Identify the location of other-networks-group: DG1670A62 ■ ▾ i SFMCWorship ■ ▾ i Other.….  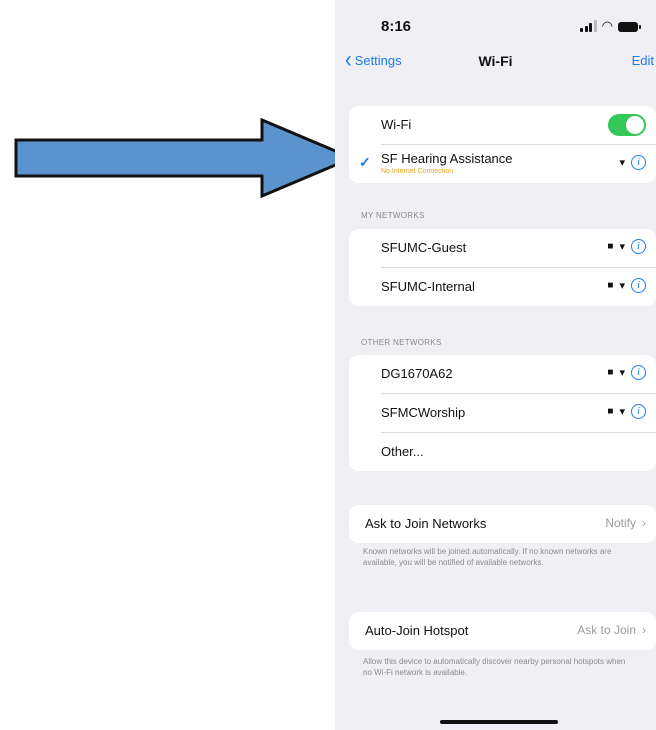
(502, 413).